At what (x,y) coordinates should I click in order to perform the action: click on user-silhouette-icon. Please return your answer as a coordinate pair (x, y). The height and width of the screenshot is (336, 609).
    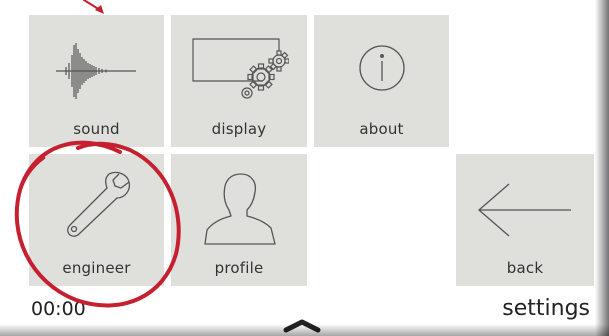
    Looking at the image, I should click on (240, 209).